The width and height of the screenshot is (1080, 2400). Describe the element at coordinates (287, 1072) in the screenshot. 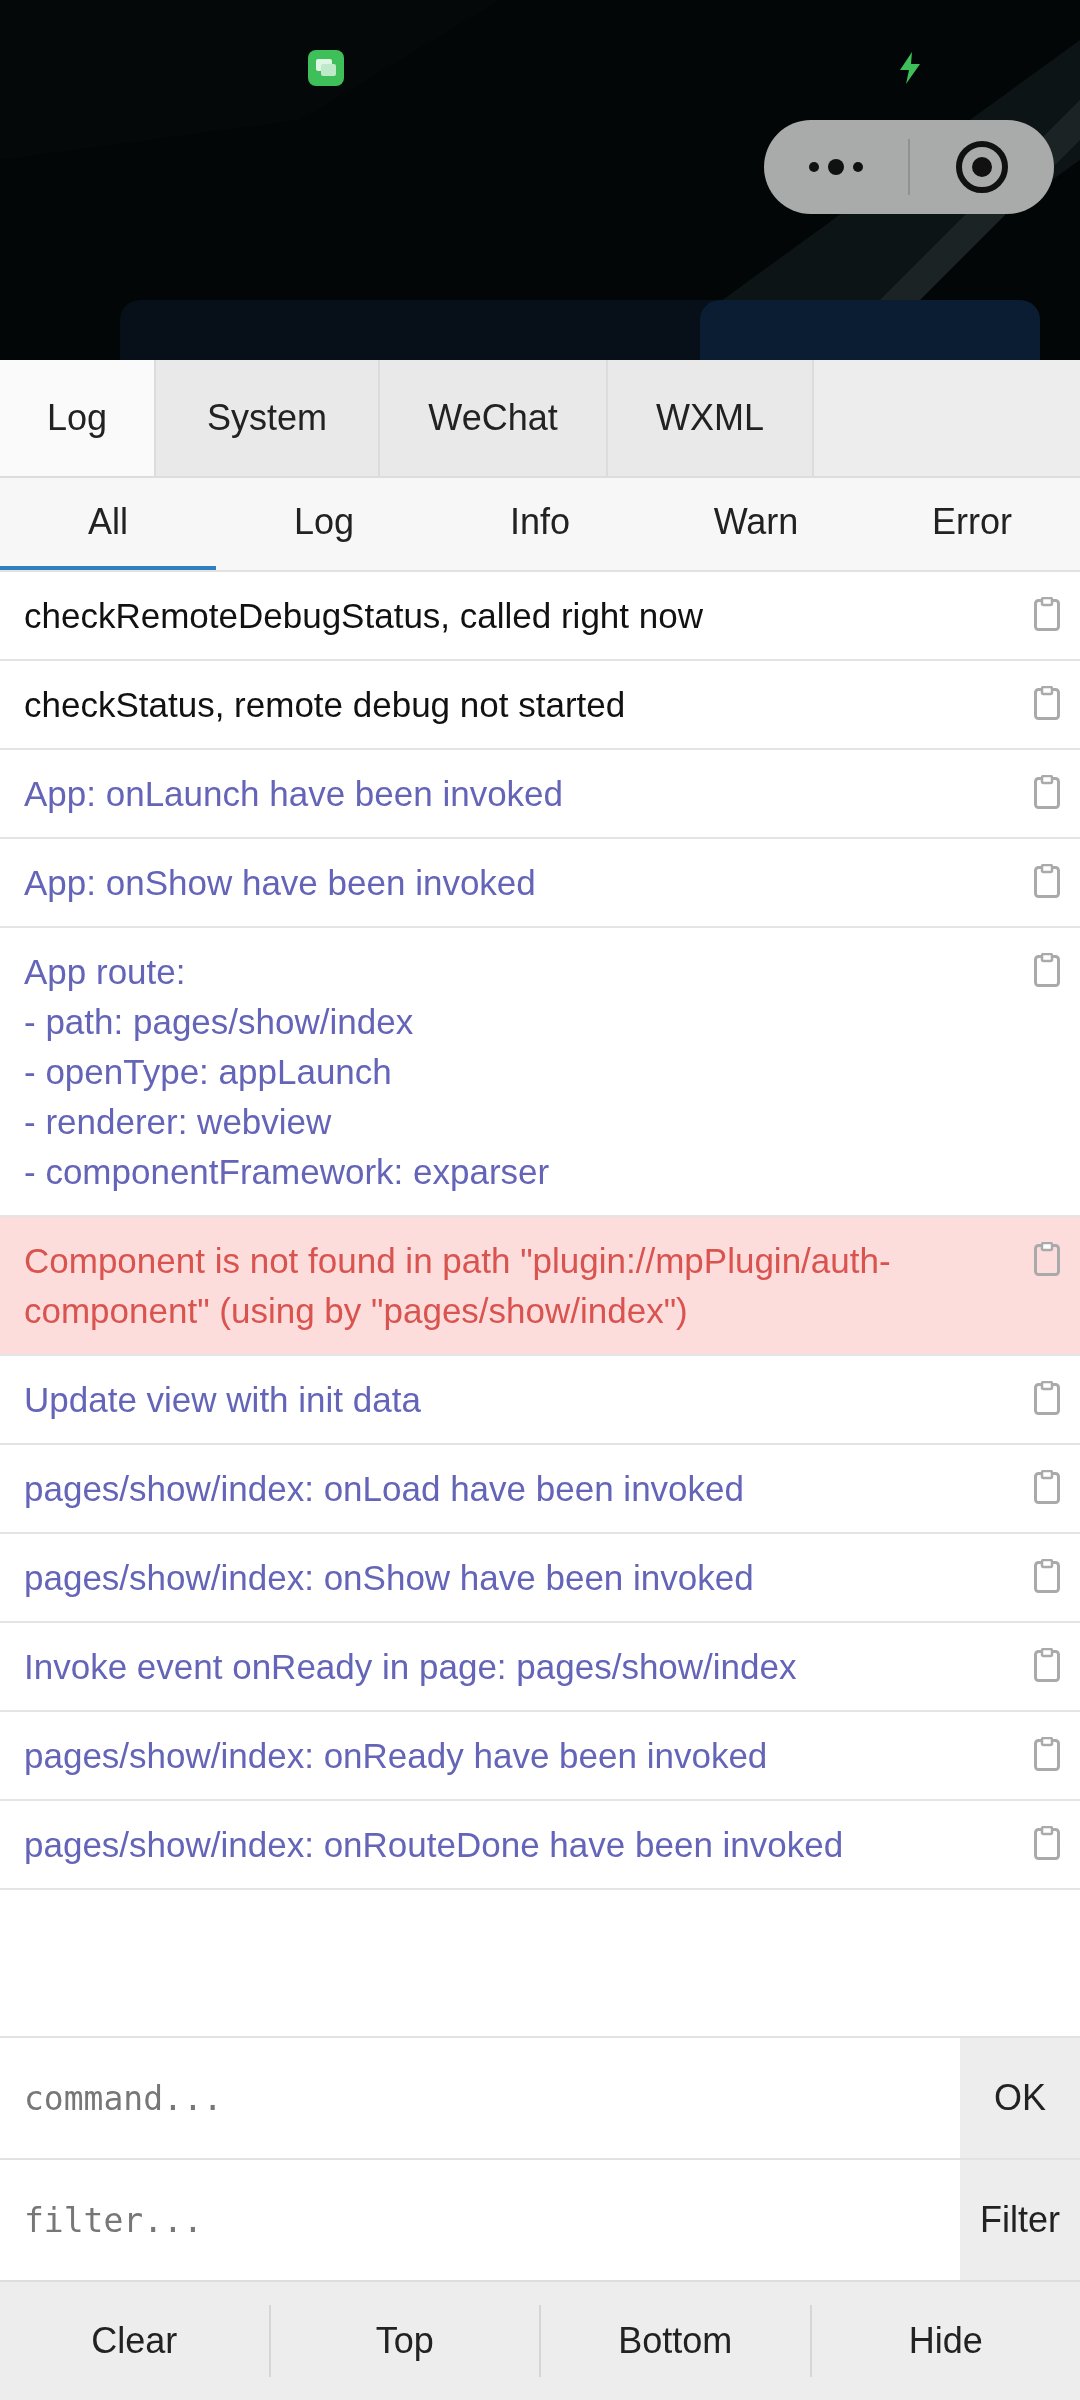

I see `log-message: App route: - path: pages/show/index - openType: appLaunch - renderer: webview - componentFramework: exparser` at that location.